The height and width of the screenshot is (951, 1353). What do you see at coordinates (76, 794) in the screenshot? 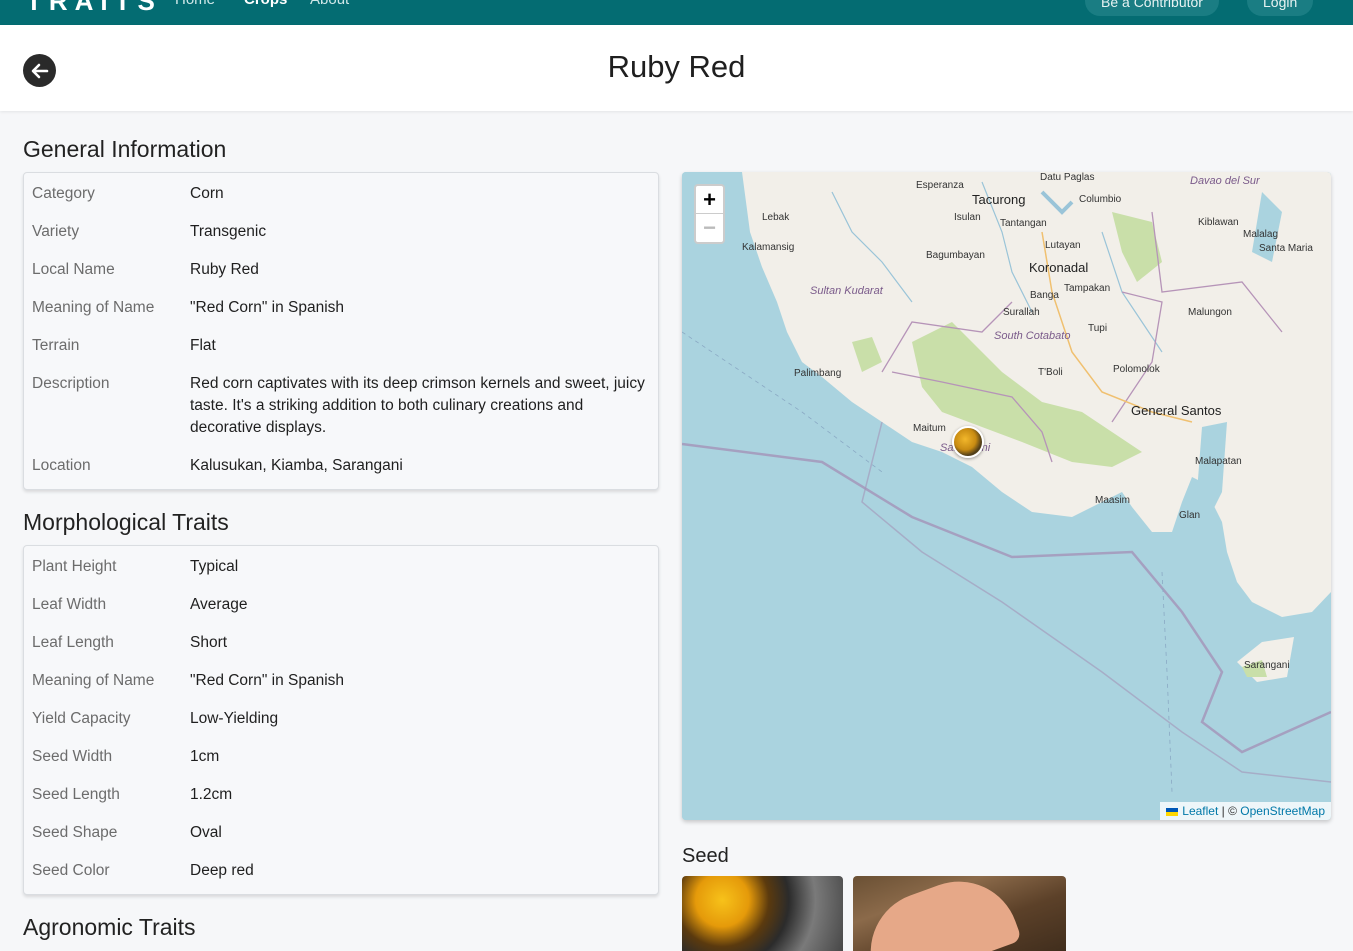
I see `row-label: Seed Length` at bounding box center [76, 794].